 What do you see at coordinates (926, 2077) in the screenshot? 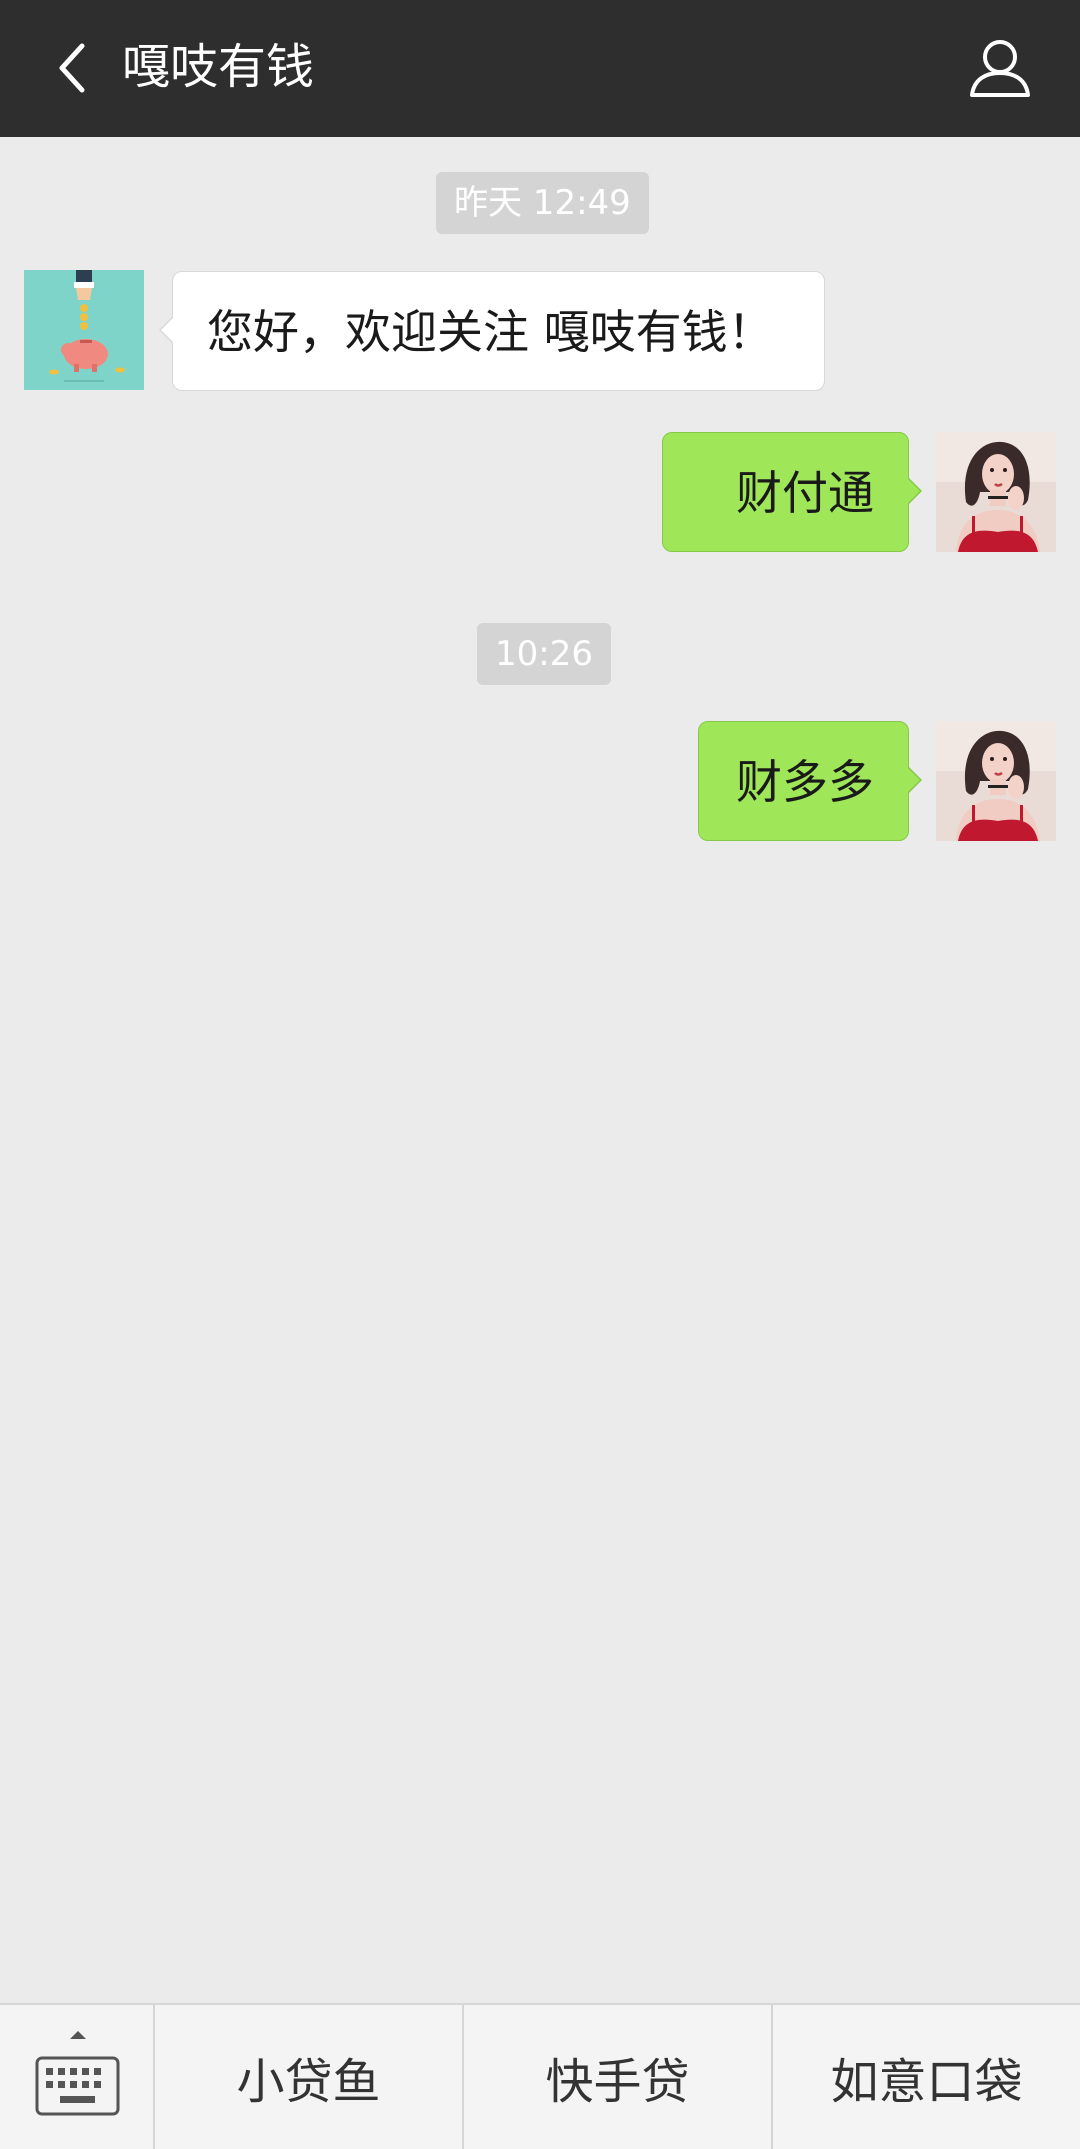
I see `menu-item-ruyikoudai: 如意口袋` at bounding box center [926, 2077].